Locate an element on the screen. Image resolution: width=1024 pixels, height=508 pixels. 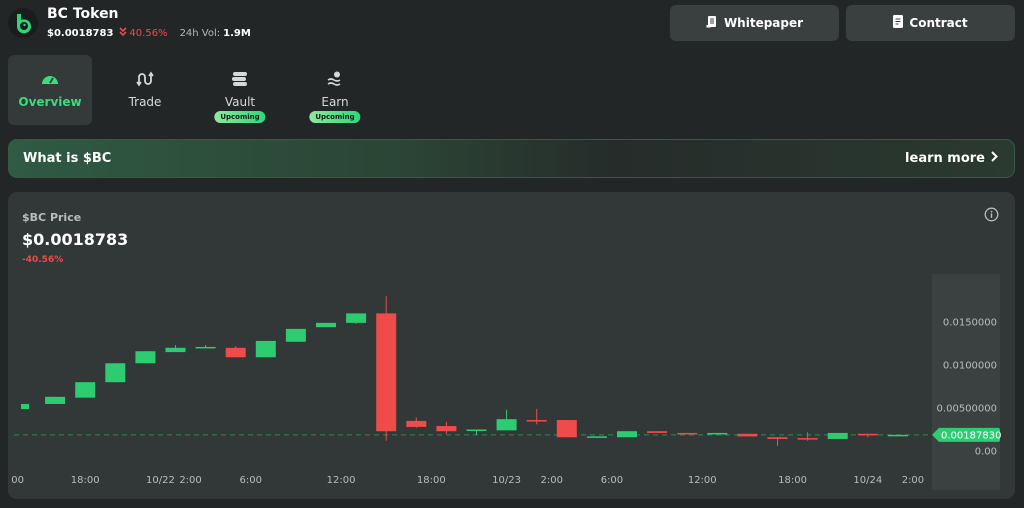
x-tick-label: 10/22 is located at coordinates (160, 480).